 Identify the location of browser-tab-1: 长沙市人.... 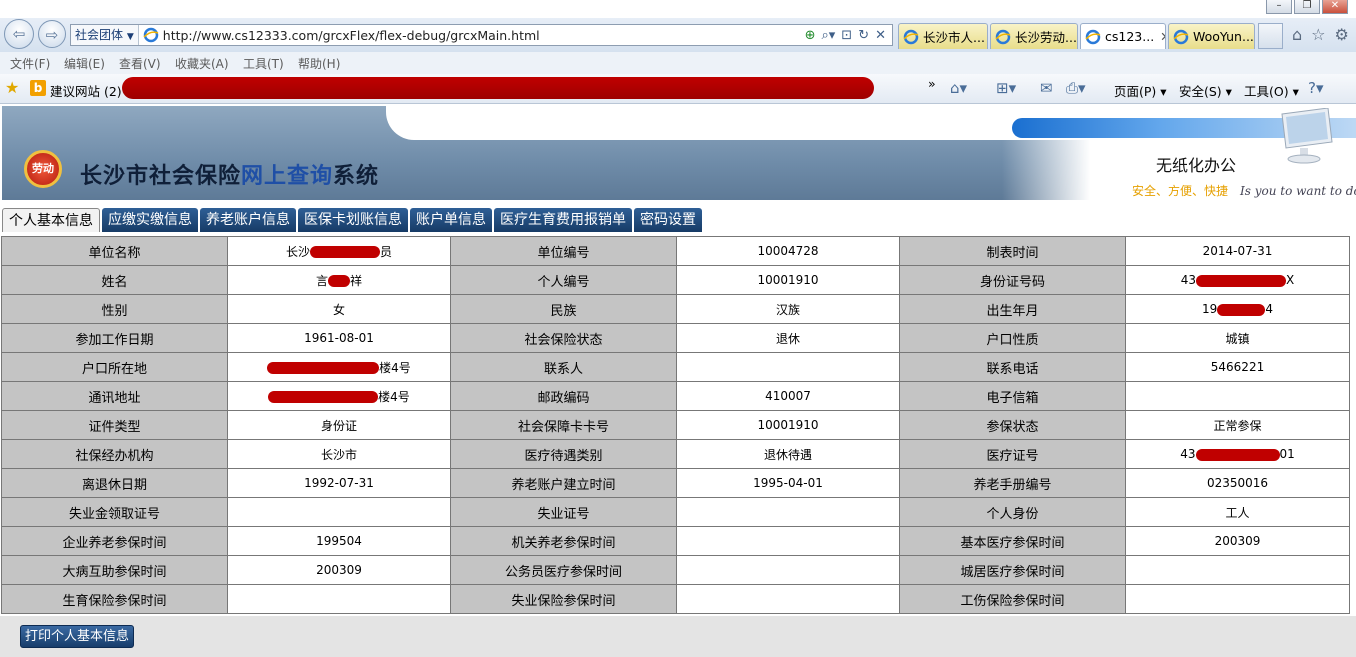
(943, 36).